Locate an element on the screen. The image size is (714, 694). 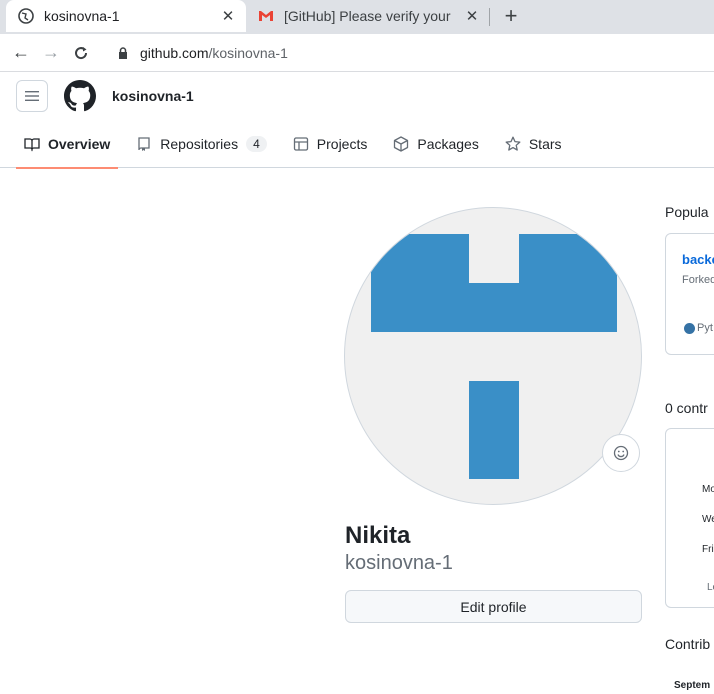
tab-label: Overview is located at coordinates (79, 144).